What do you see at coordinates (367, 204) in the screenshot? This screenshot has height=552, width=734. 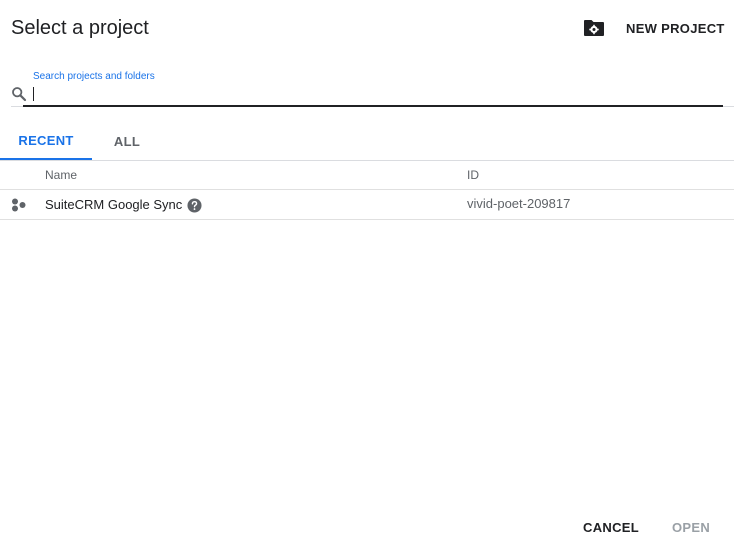 I see `table-row: SuiteCRM Google Sync vivid-poet-209817` at bounding box center [367, 204].